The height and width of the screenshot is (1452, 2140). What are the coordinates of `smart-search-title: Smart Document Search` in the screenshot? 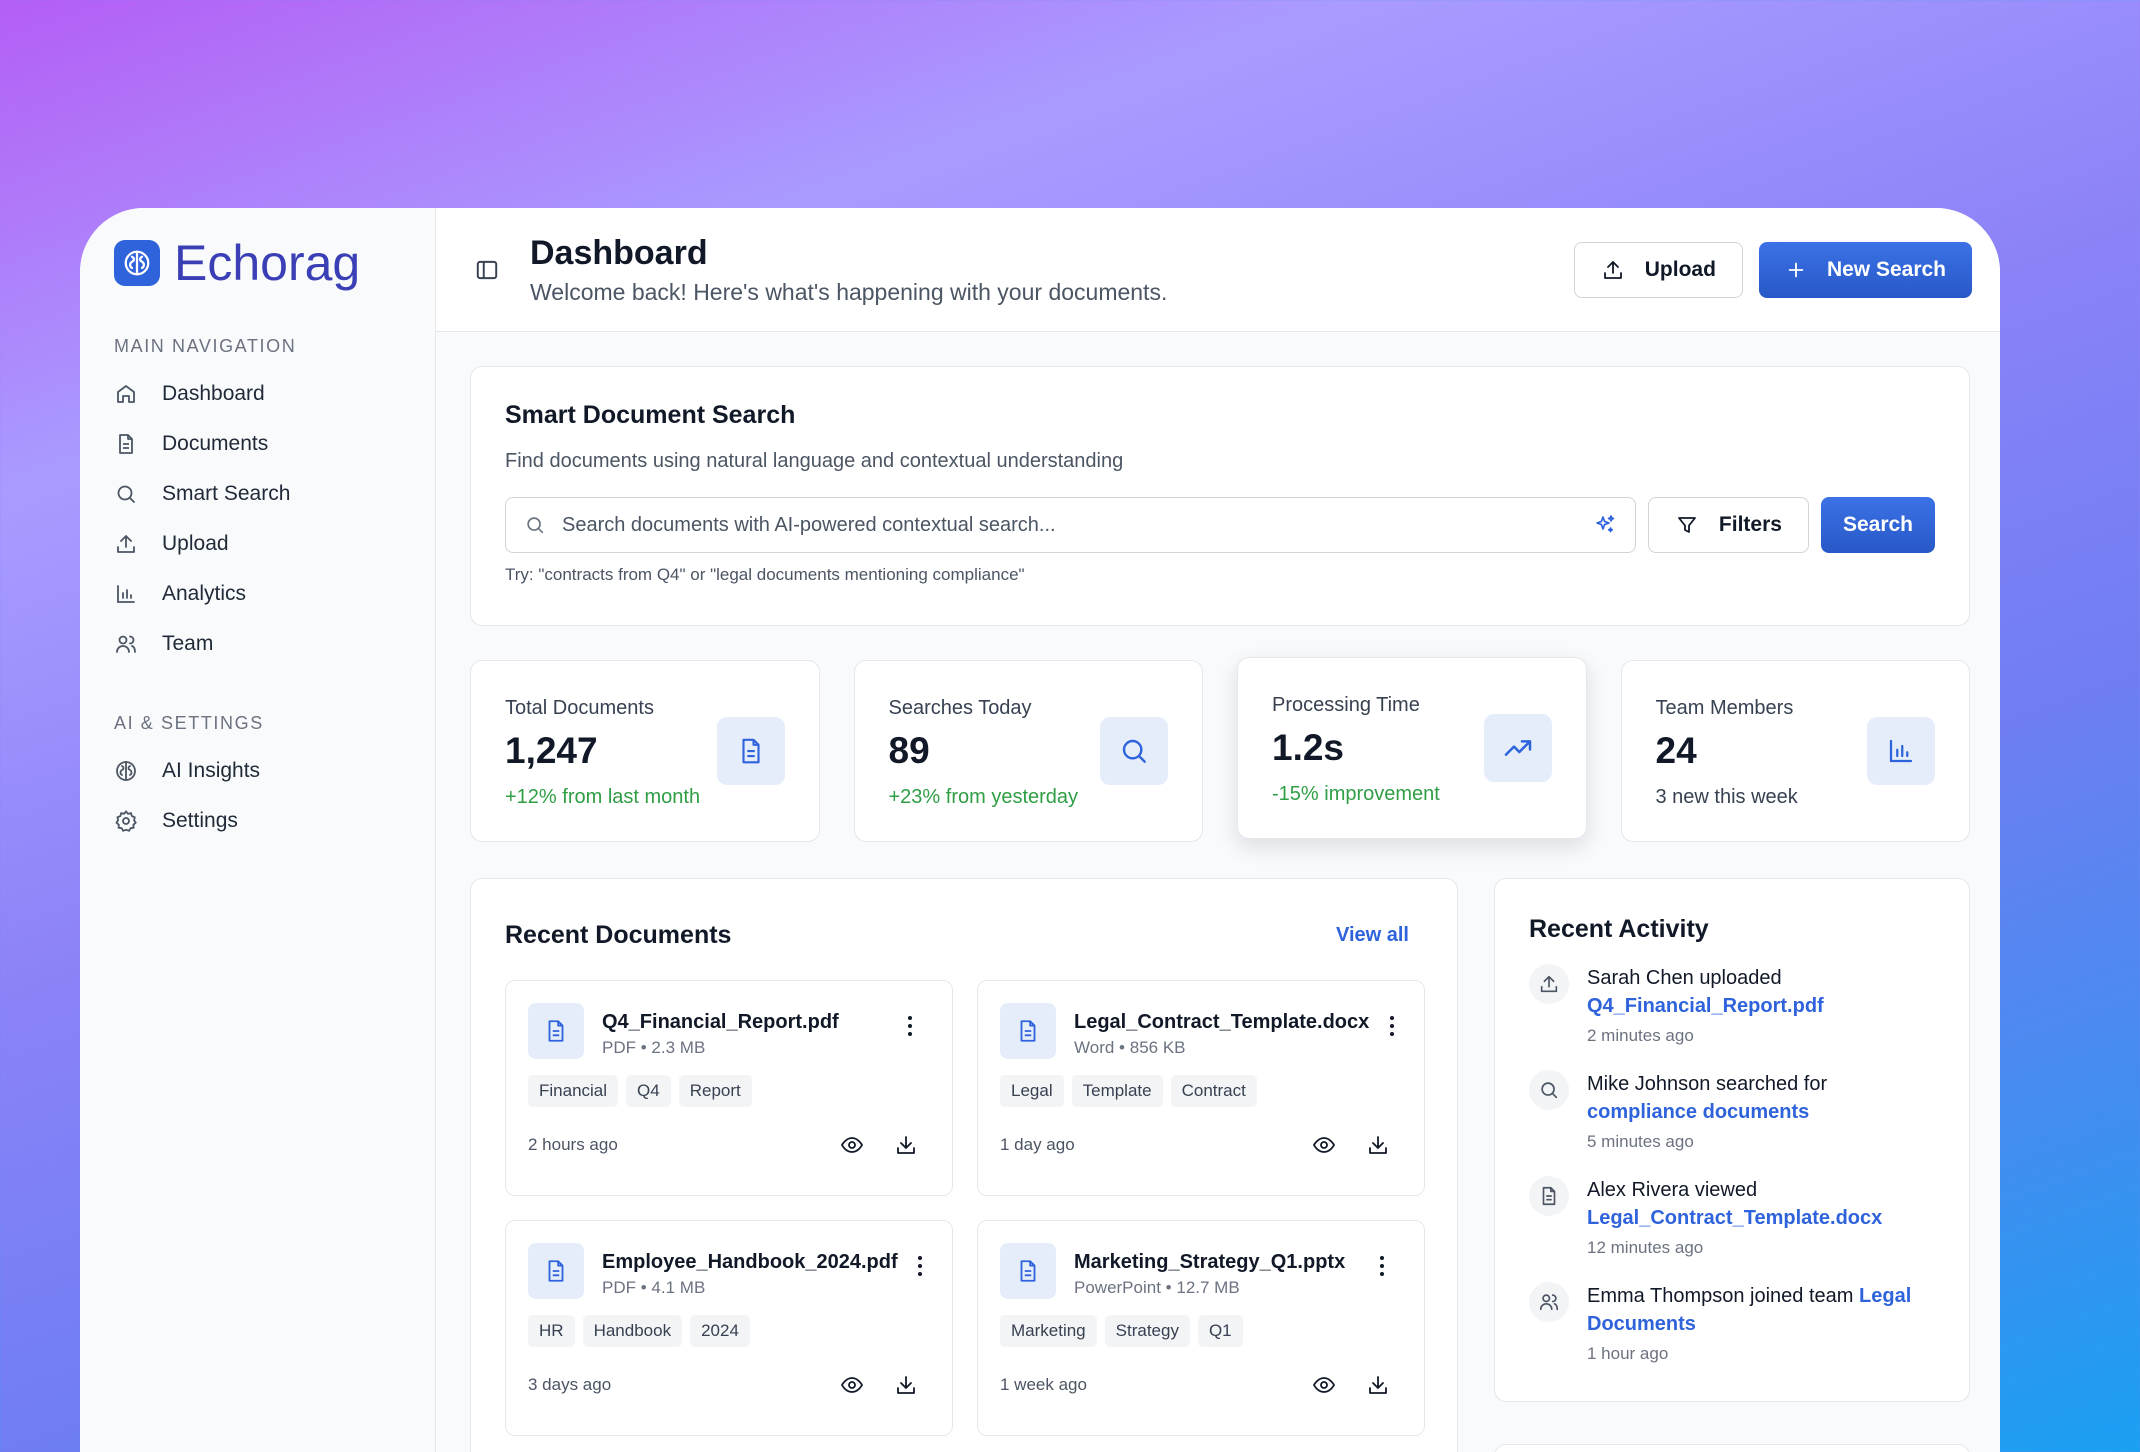 It's located at (650, 415).